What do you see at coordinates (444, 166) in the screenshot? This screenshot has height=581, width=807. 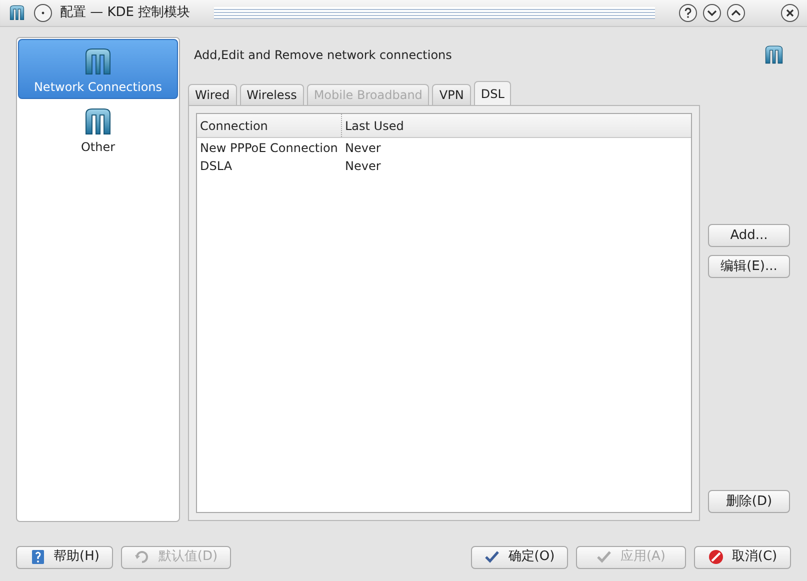 I see `table-row: DSLA Never` at bounding box center [444, 166].